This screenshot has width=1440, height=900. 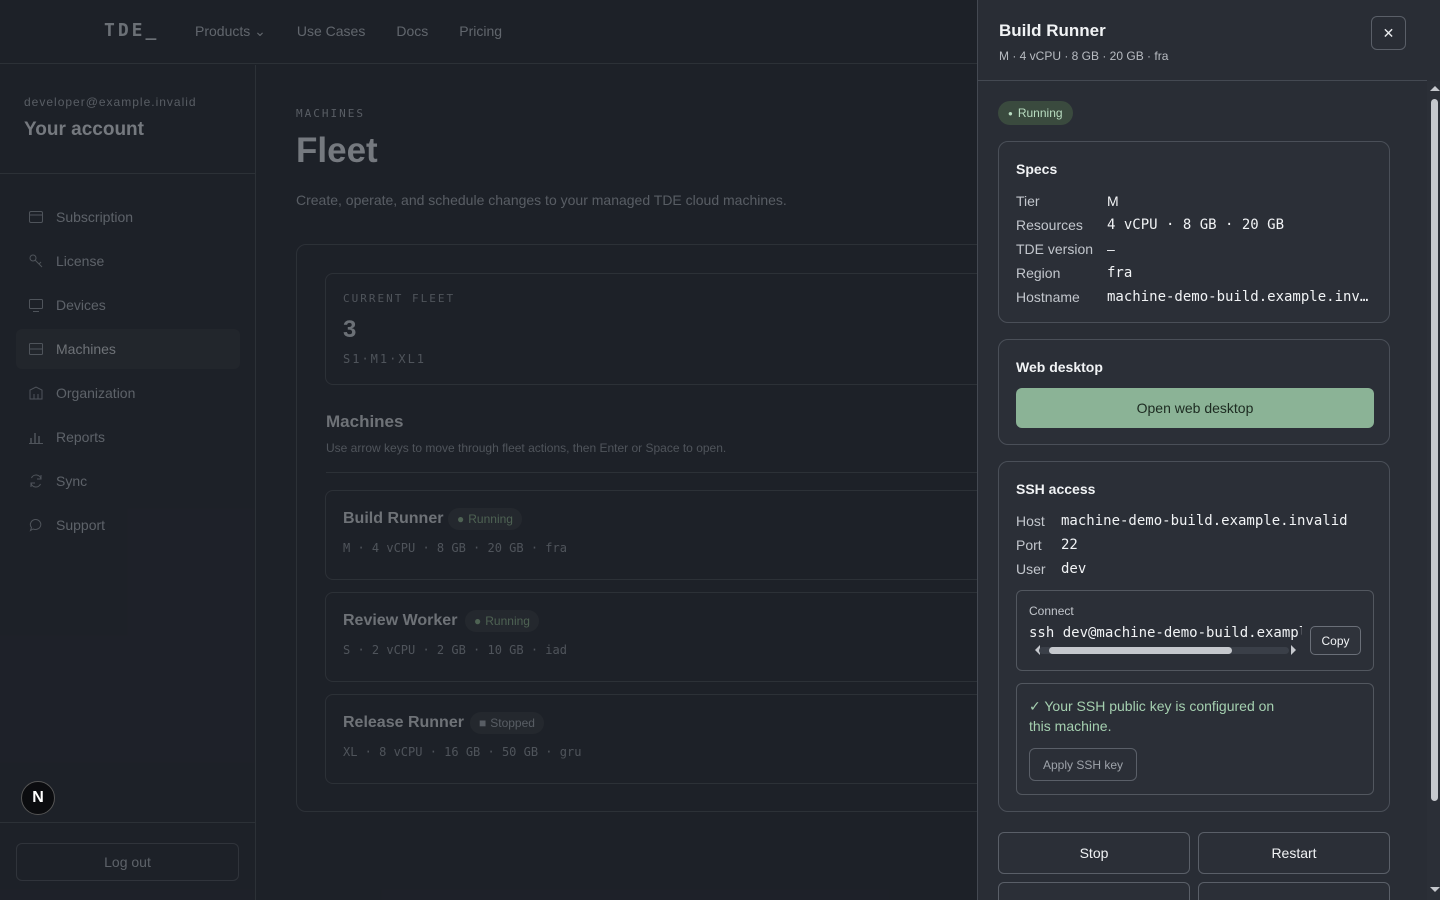 I want to click on ssh-label-host: Host, so click(x=1030, y=521).